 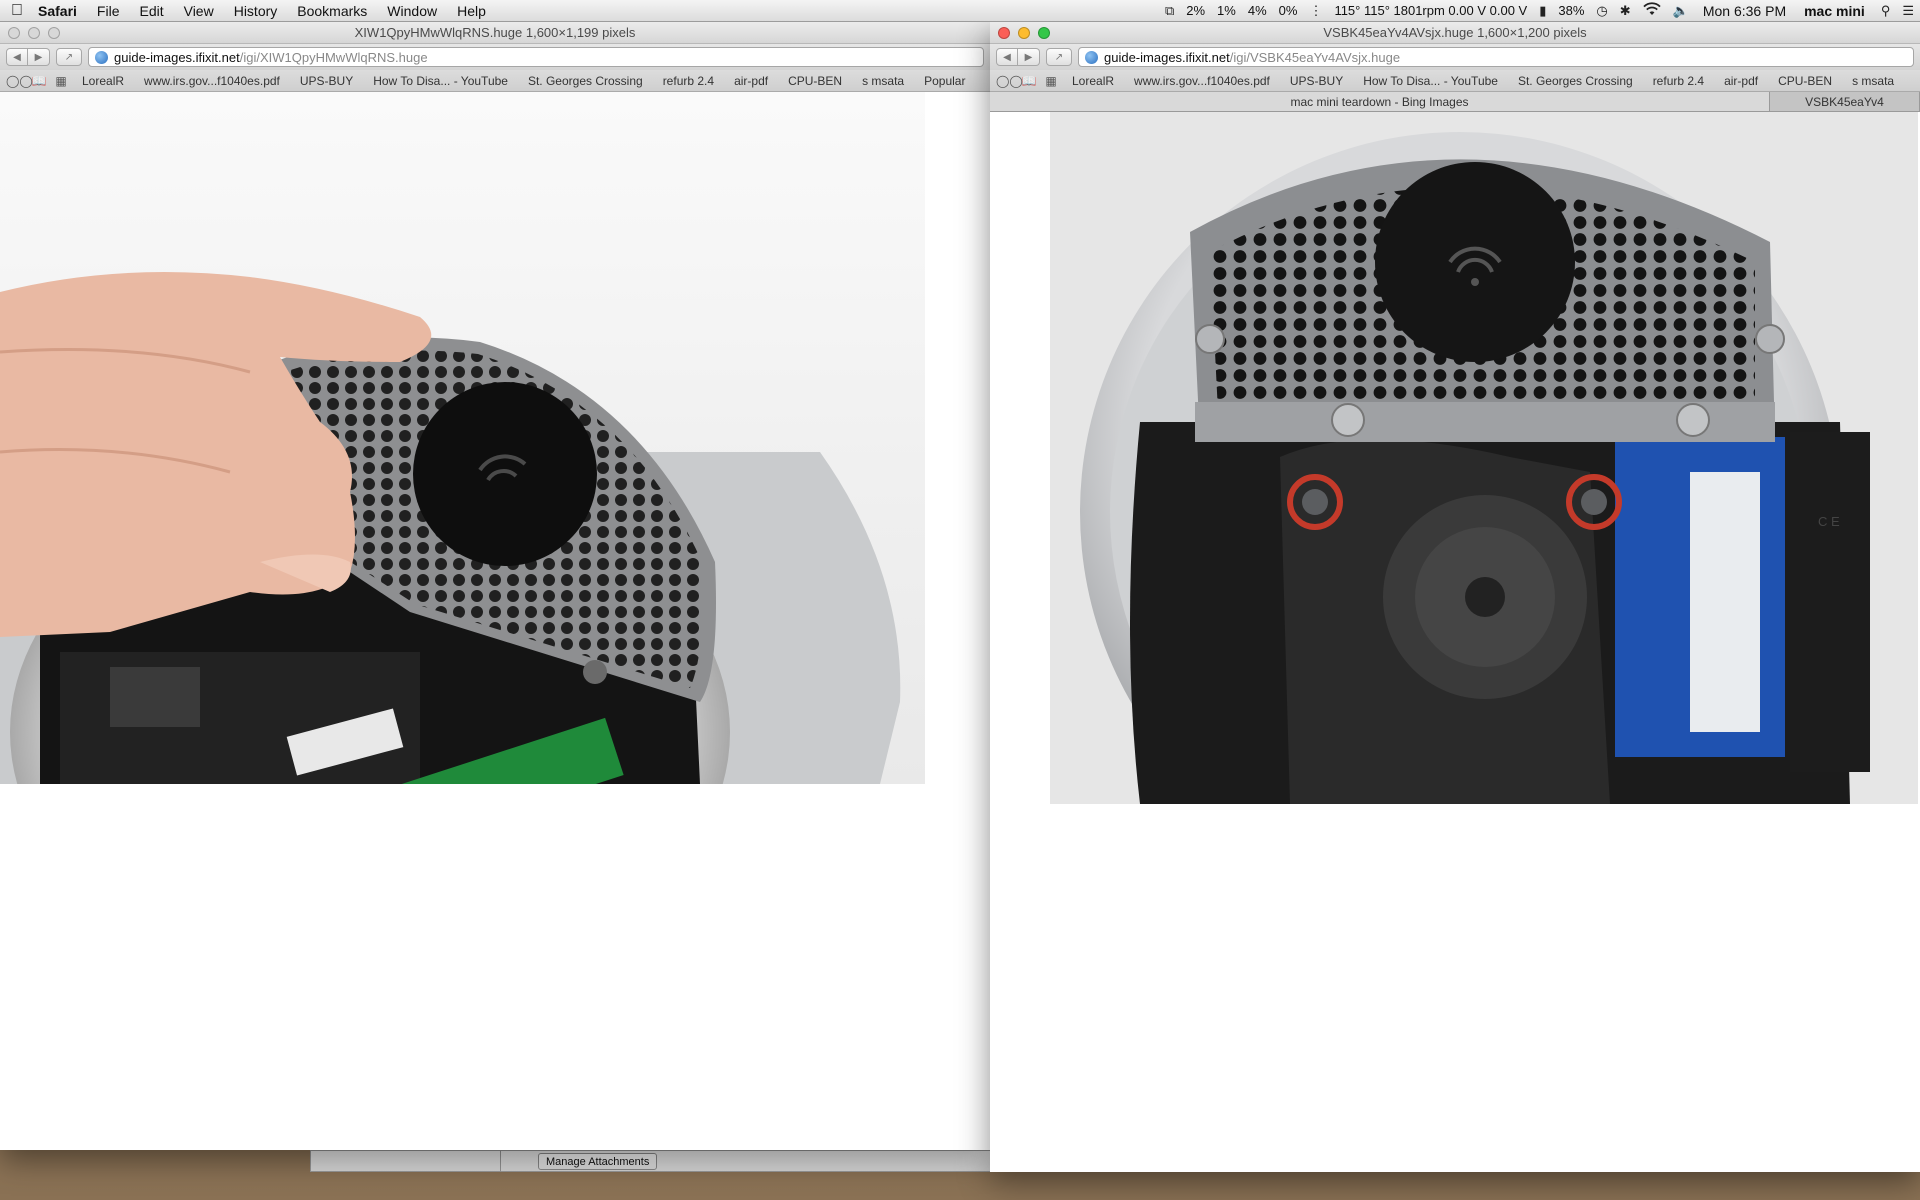 What do you see at coordinates (1601, 11) in the screenshot?
I see `time-machine-icon: ◷` at bounding box center [1601, 11].